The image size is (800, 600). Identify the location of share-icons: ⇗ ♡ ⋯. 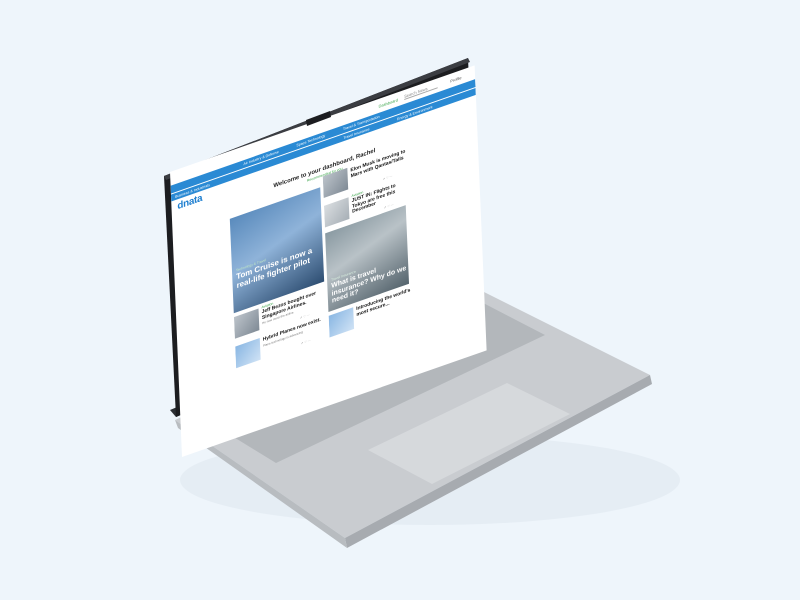
(306, 341).